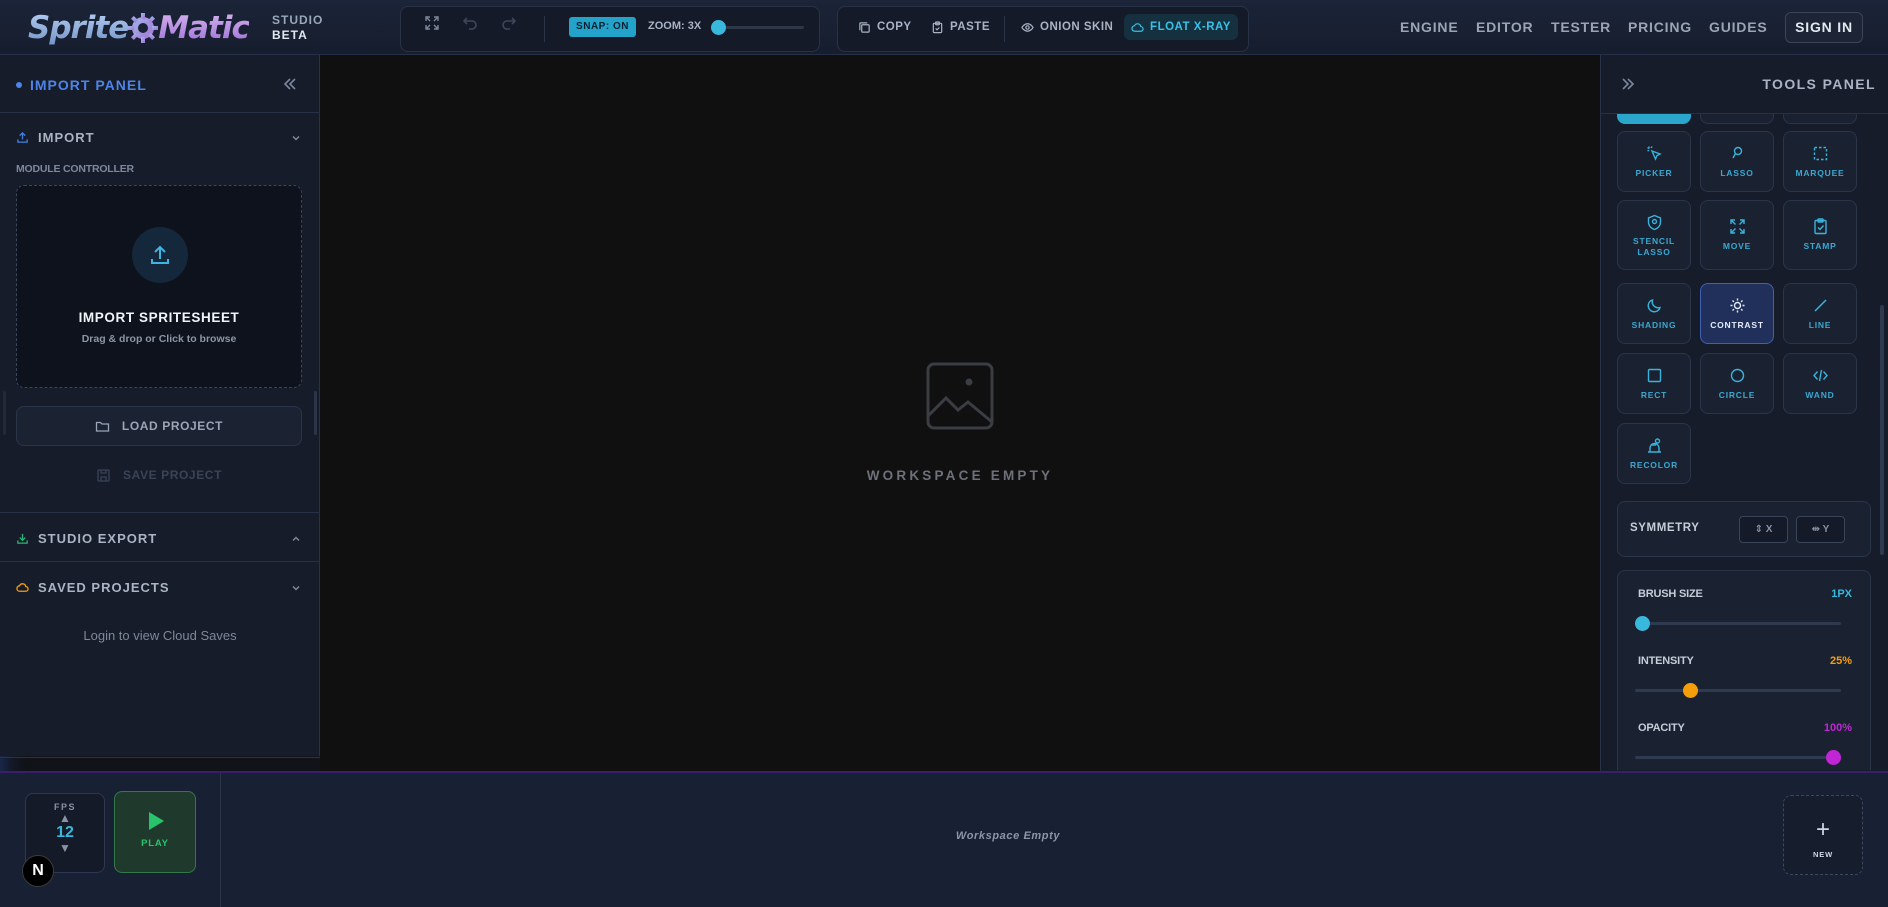  What do you see at coordinates (1660, 27) in the screenshot?
I see `nav-pricing: PRICING` at bounding box center [1660, 27].